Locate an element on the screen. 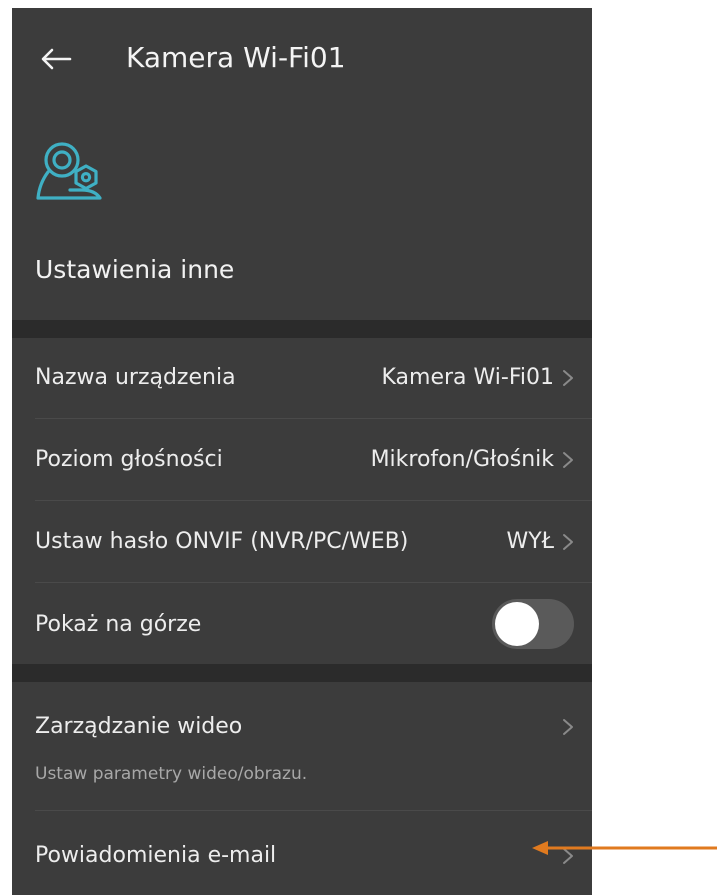 Image resolution: width=717 pixels, height=895 pixels. volume-value: Mikrofon/Głośnik is located at coordinates (462, 459).